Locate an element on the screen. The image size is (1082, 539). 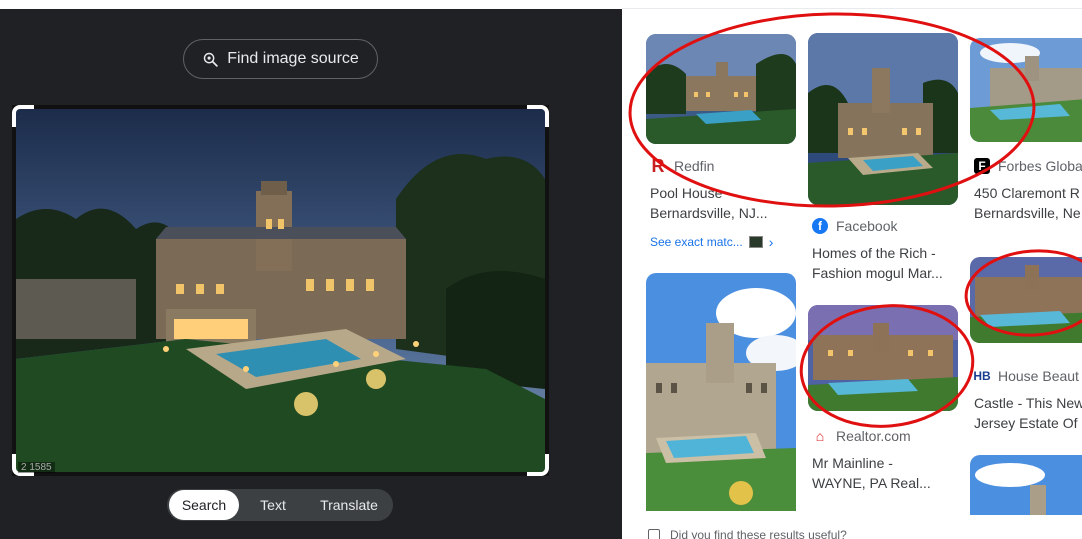
source-name: House Beaut is located at coordinates (1038, 376).